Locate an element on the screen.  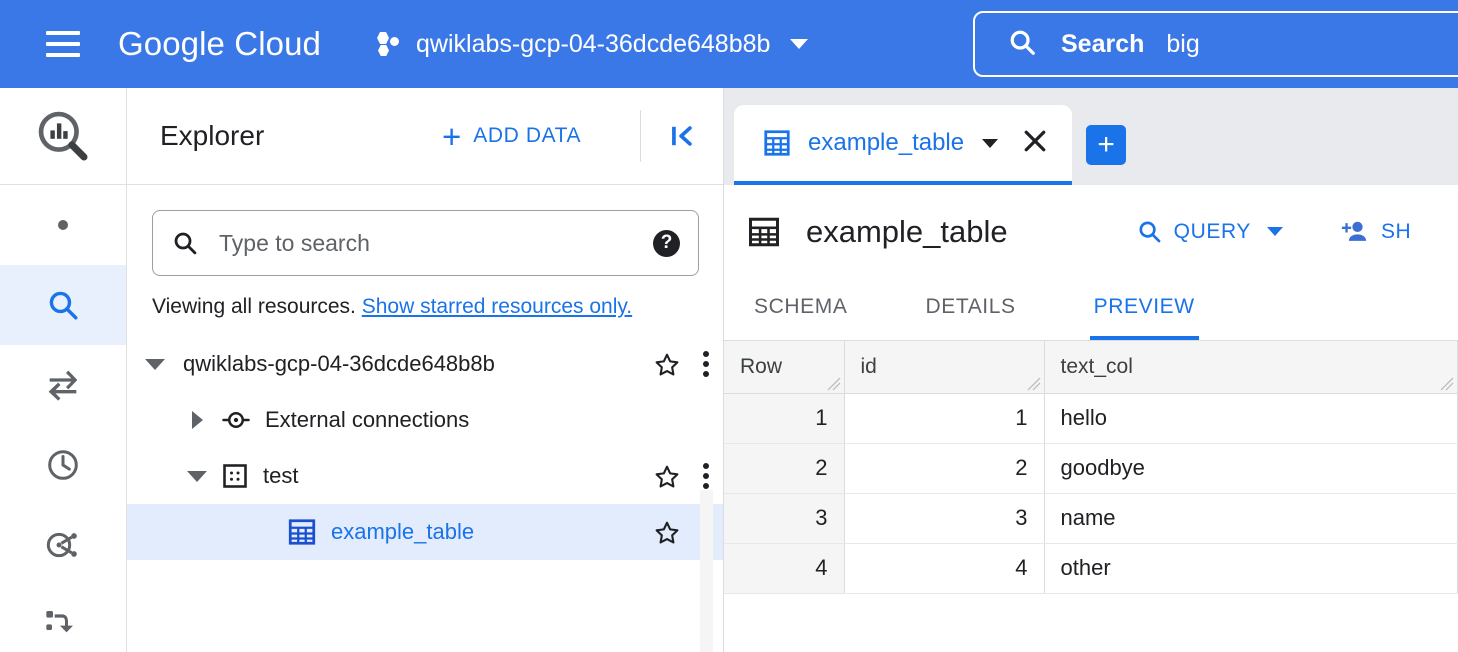
table-cell: 3 is located at coordinates (944, 518).